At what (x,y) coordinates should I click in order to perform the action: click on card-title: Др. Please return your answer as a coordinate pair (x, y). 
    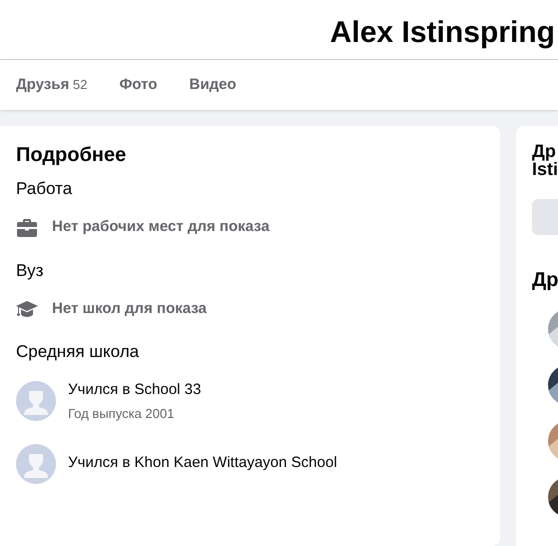
    Looking at the image, I should click on (544, 151).